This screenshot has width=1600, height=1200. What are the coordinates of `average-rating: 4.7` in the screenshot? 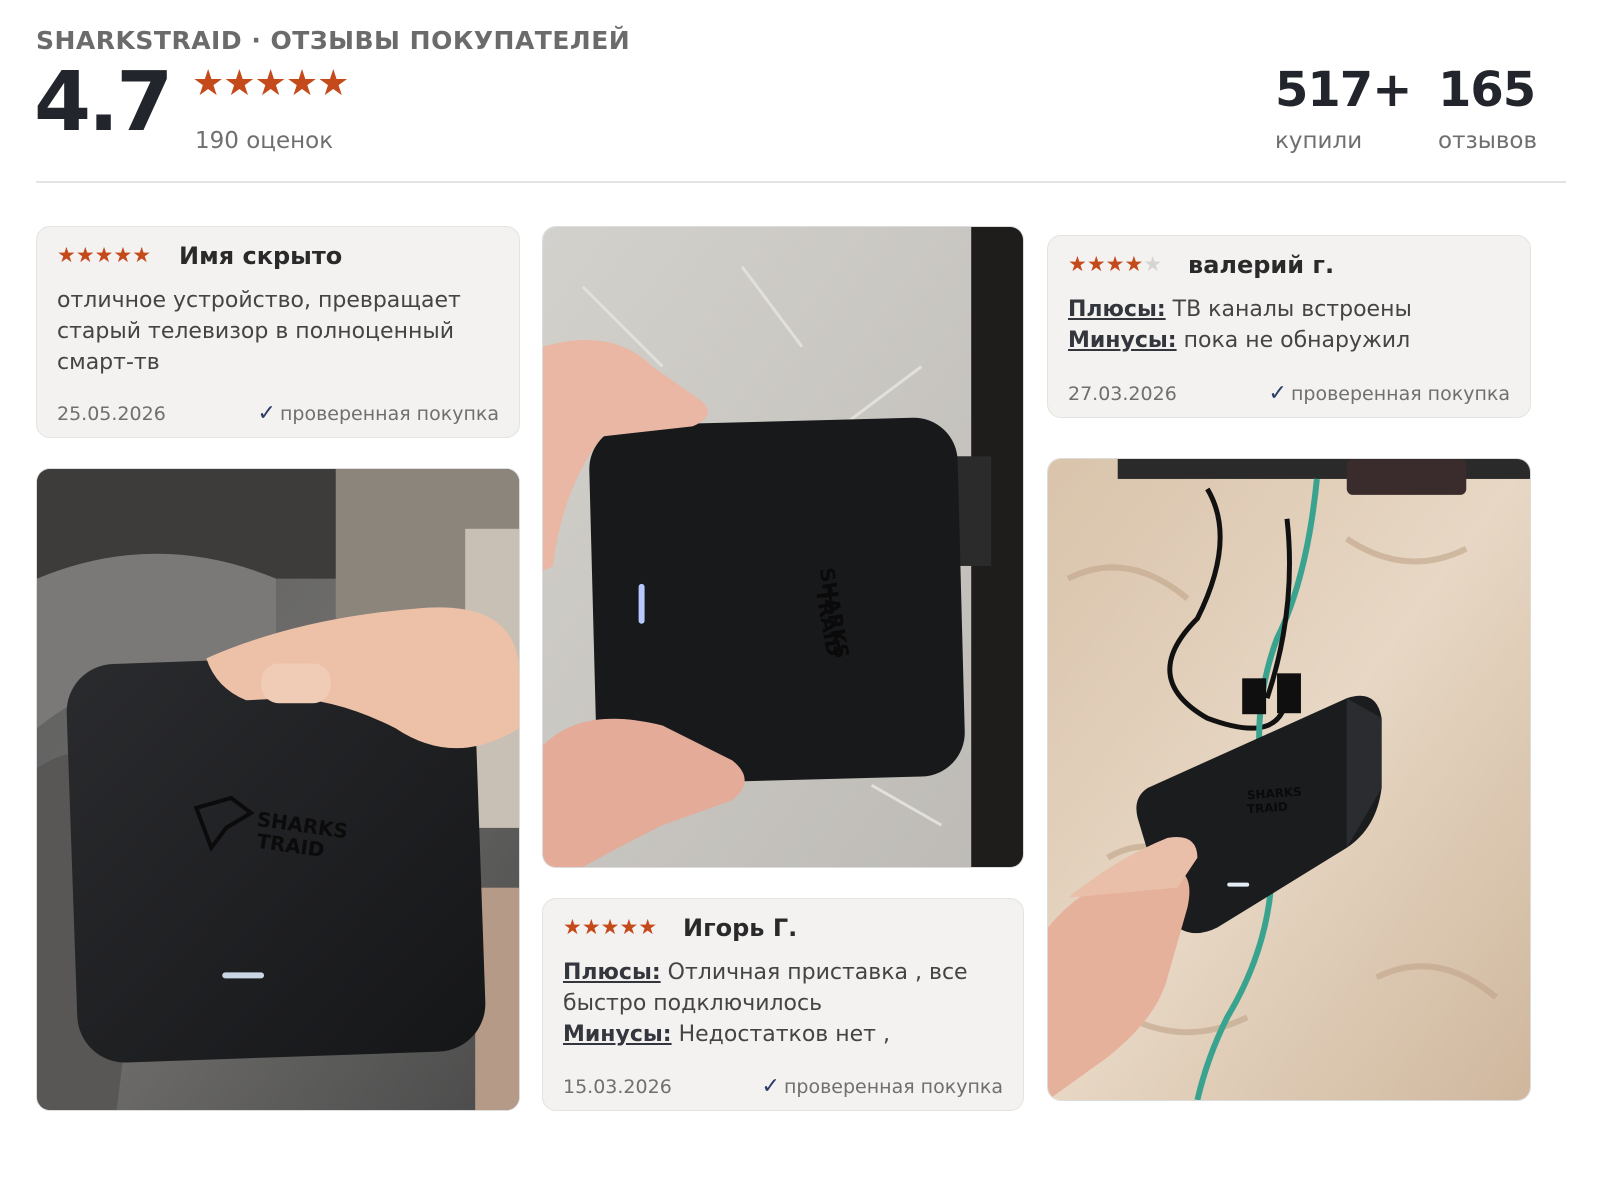 It's located at (103, 102).